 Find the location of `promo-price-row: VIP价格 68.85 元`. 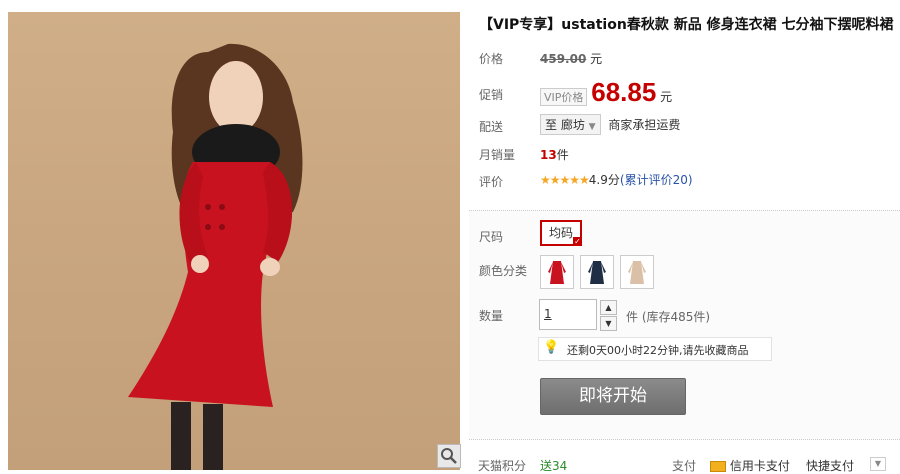

promo-price-row: VIP价格 68.85 元 is located at coordinates (606, 92).